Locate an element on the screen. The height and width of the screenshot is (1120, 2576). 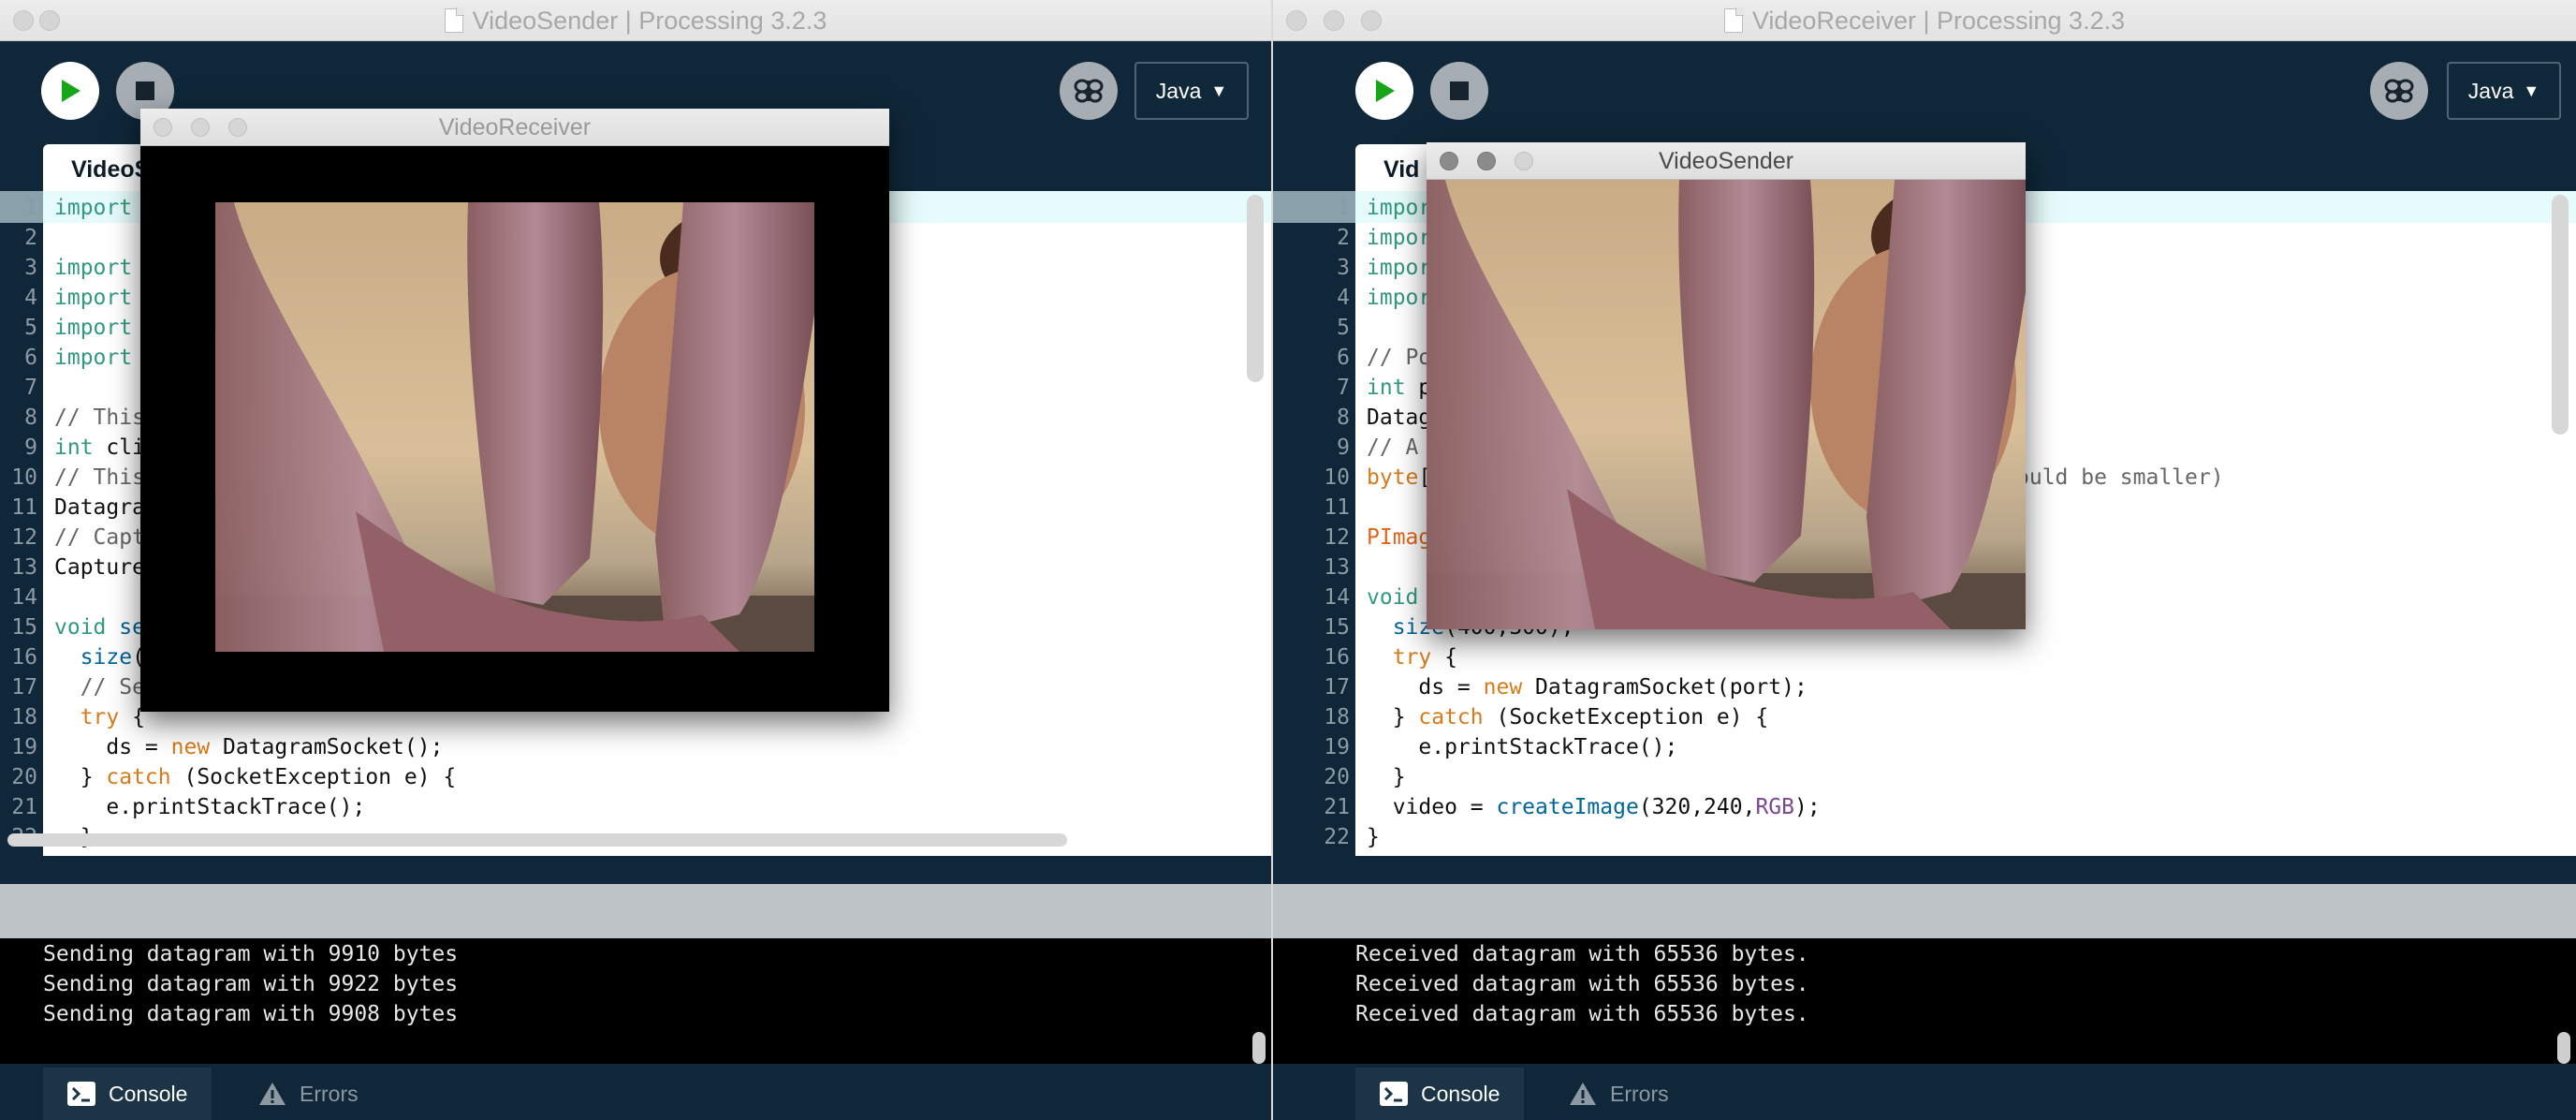
horizontal-scrollbar is located at coordinates (537, 840).